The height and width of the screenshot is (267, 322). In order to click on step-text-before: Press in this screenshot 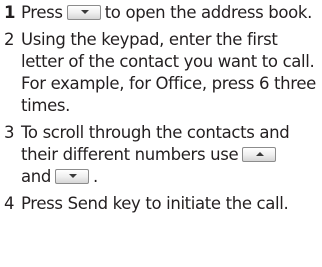, I will do `click(42, 12)`.